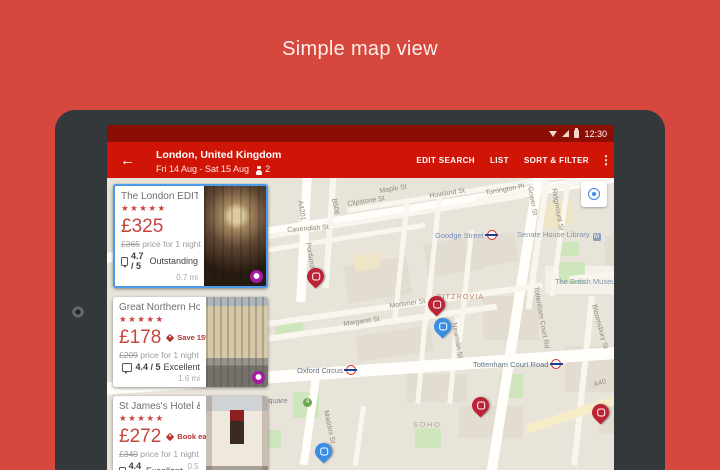 The height and width of the screenshot is (470, 720). Describe the element at coordinates (308, 229) in the screenshot. I see `map-label-cavendish-st: Cavendish St` at that location.